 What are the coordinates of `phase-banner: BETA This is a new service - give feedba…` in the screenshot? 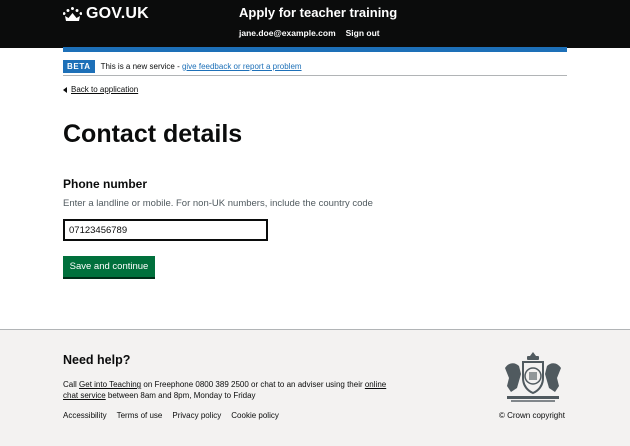 It's located at (315, 66).